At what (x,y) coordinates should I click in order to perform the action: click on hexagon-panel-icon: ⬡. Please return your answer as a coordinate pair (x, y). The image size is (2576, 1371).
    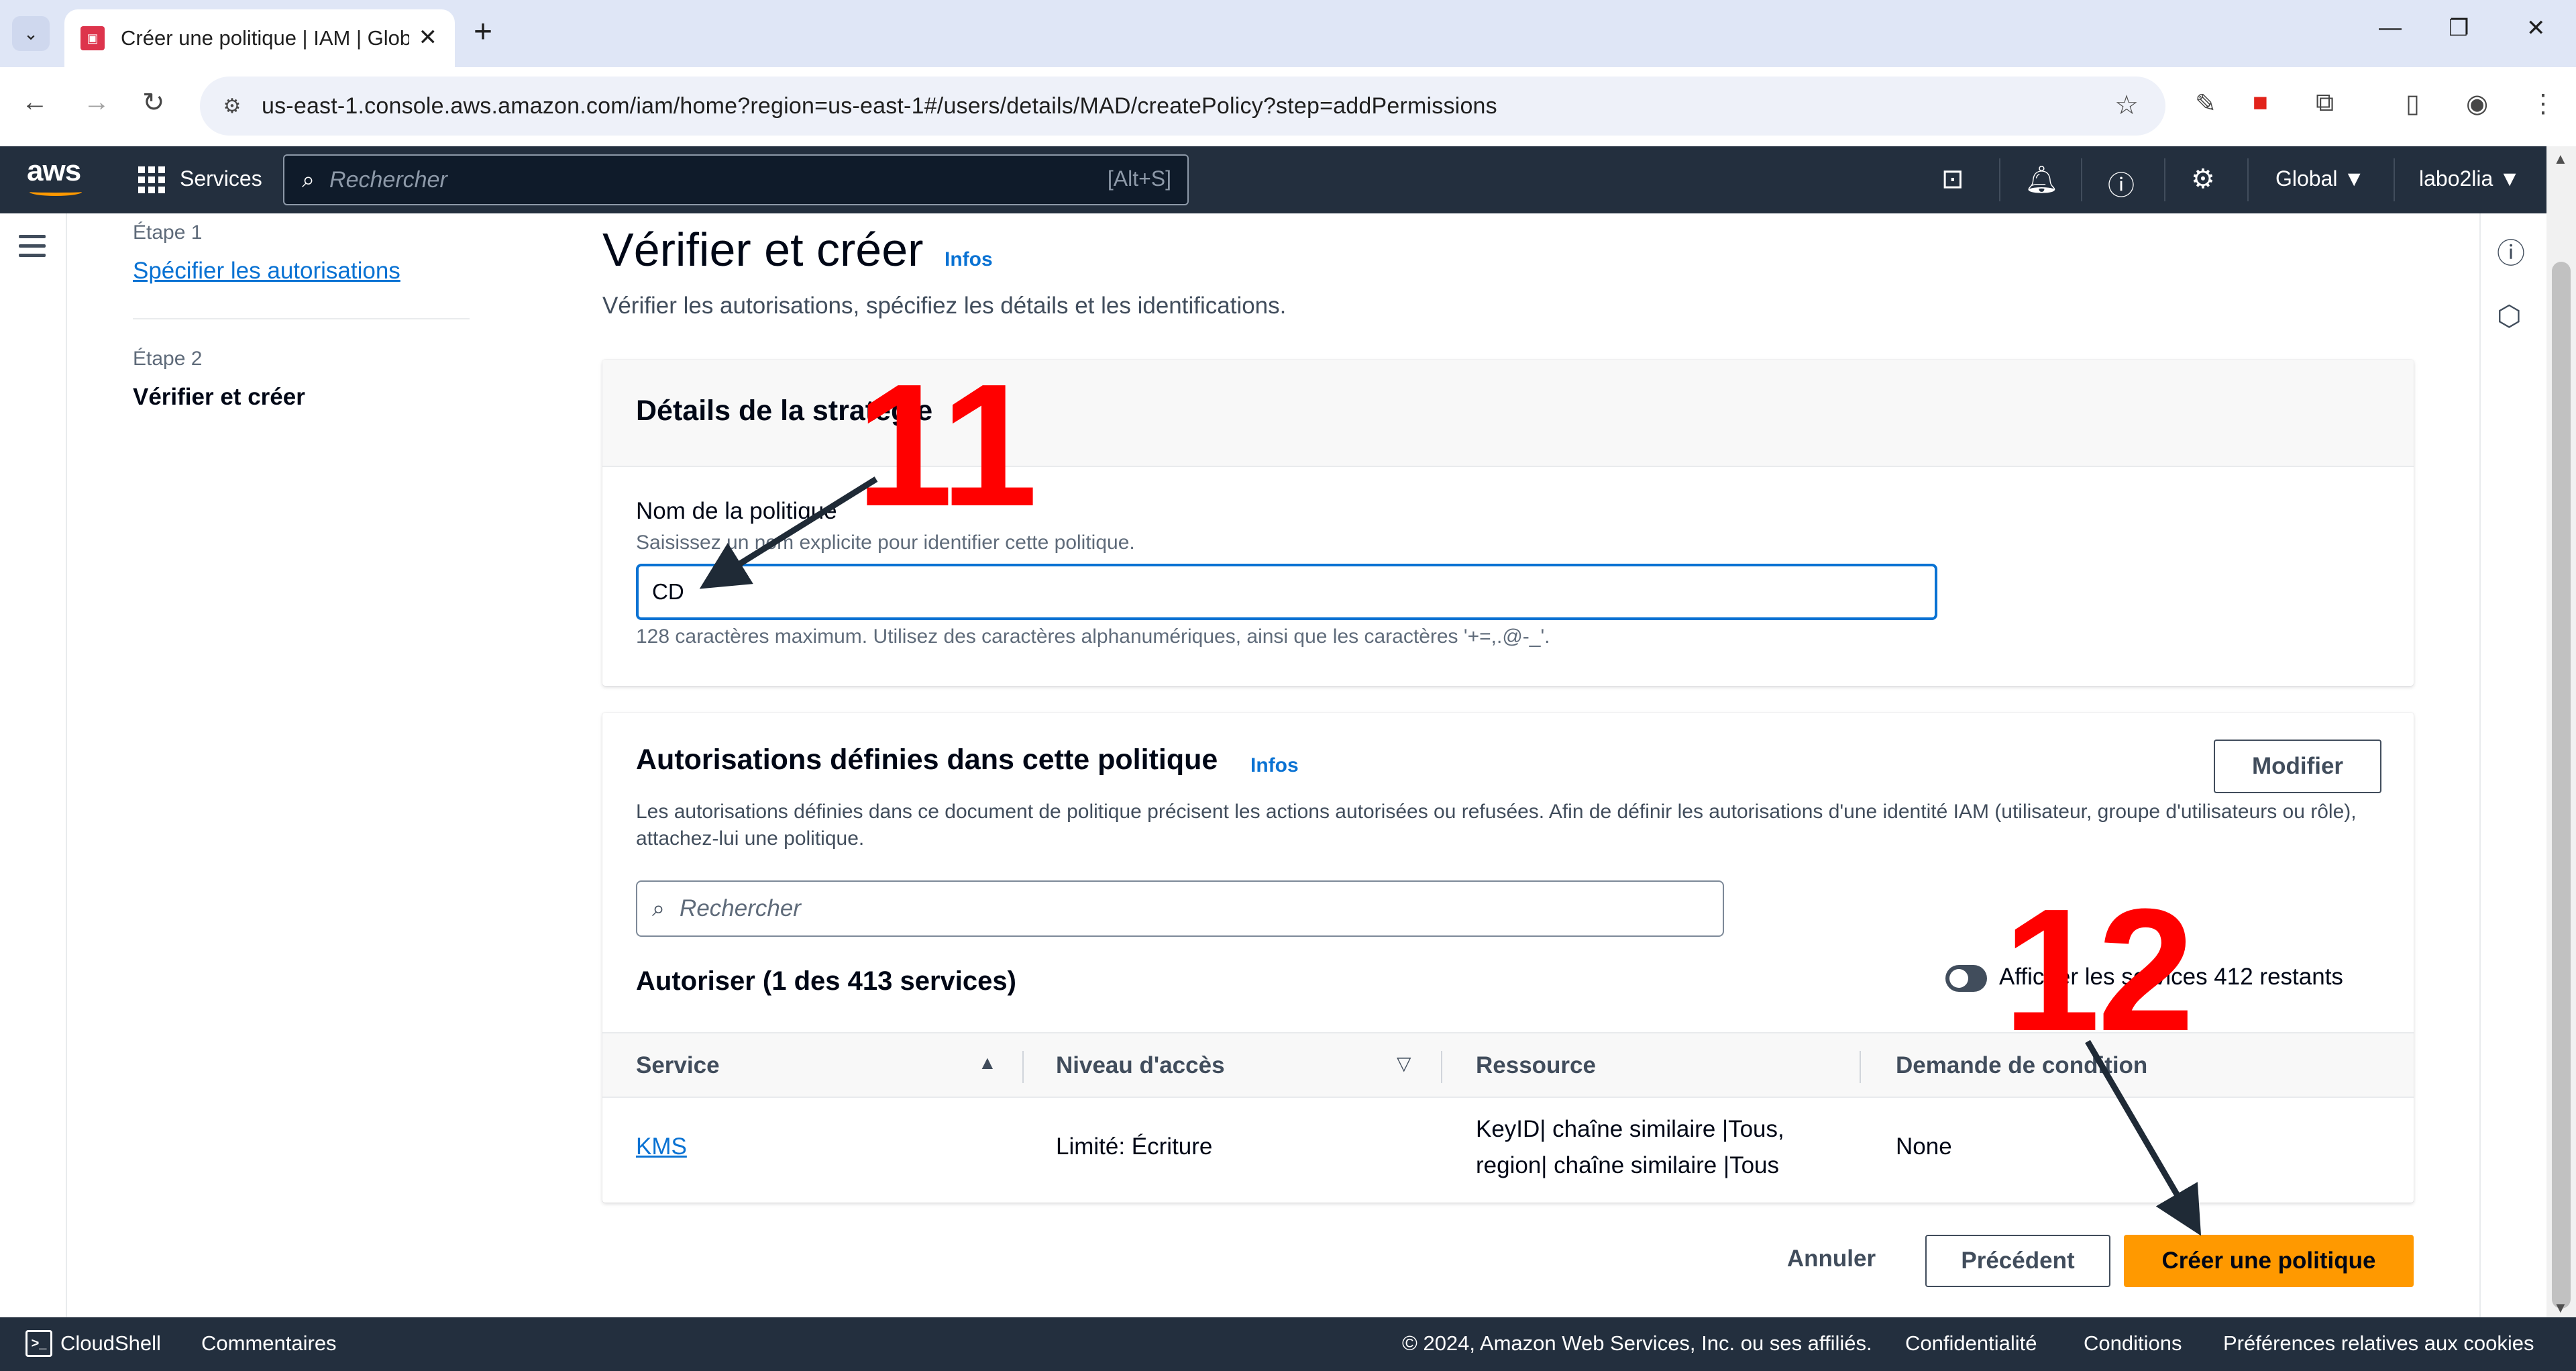
    Looking at the image, I should click on (2509, 315).